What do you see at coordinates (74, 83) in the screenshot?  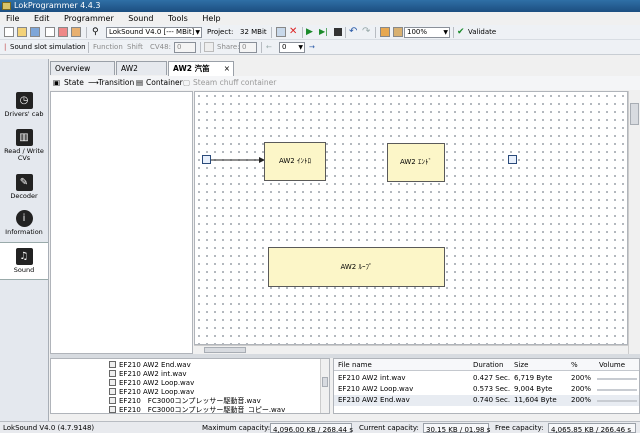 I see `state-tool: State` at bounding box center [74, 83].